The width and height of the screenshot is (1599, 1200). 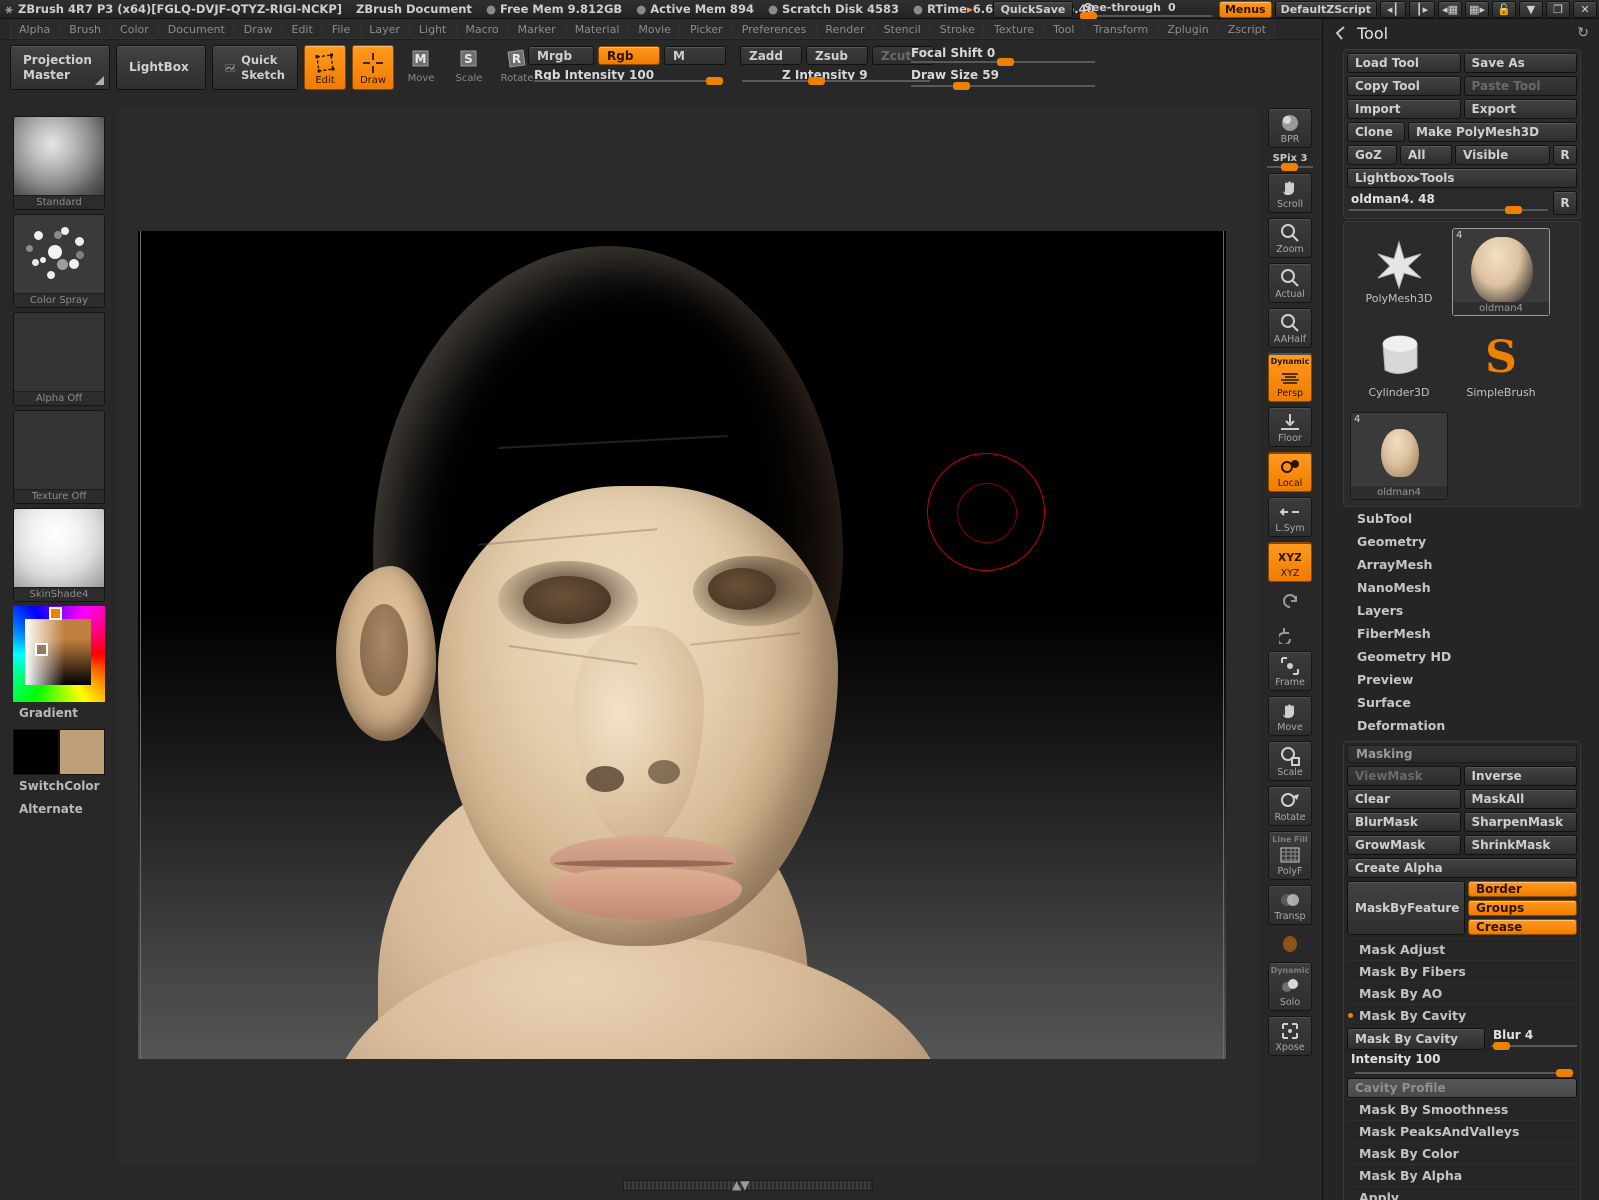 What do you see at coordinates (1520, 776) in the screenshot?
I see `inverse-button: Inverse` at bounding box center [1520, 776].